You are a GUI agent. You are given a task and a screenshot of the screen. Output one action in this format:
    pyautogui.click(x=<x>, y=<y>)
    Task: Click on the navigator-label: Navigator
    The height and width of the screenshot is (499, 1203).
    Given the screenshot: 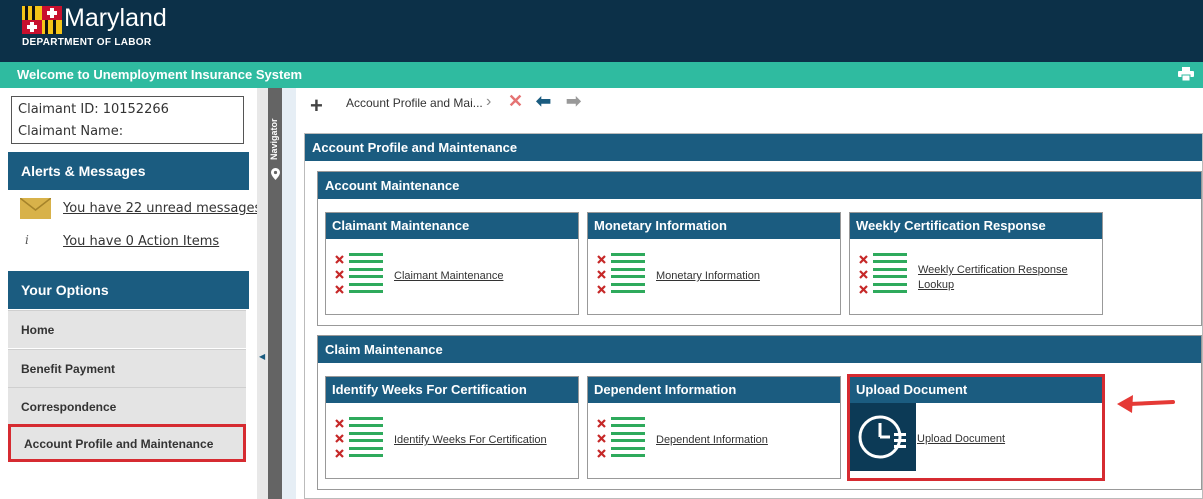 What is the action you would take?
    pyautogui.click(x=274, y=139)
    